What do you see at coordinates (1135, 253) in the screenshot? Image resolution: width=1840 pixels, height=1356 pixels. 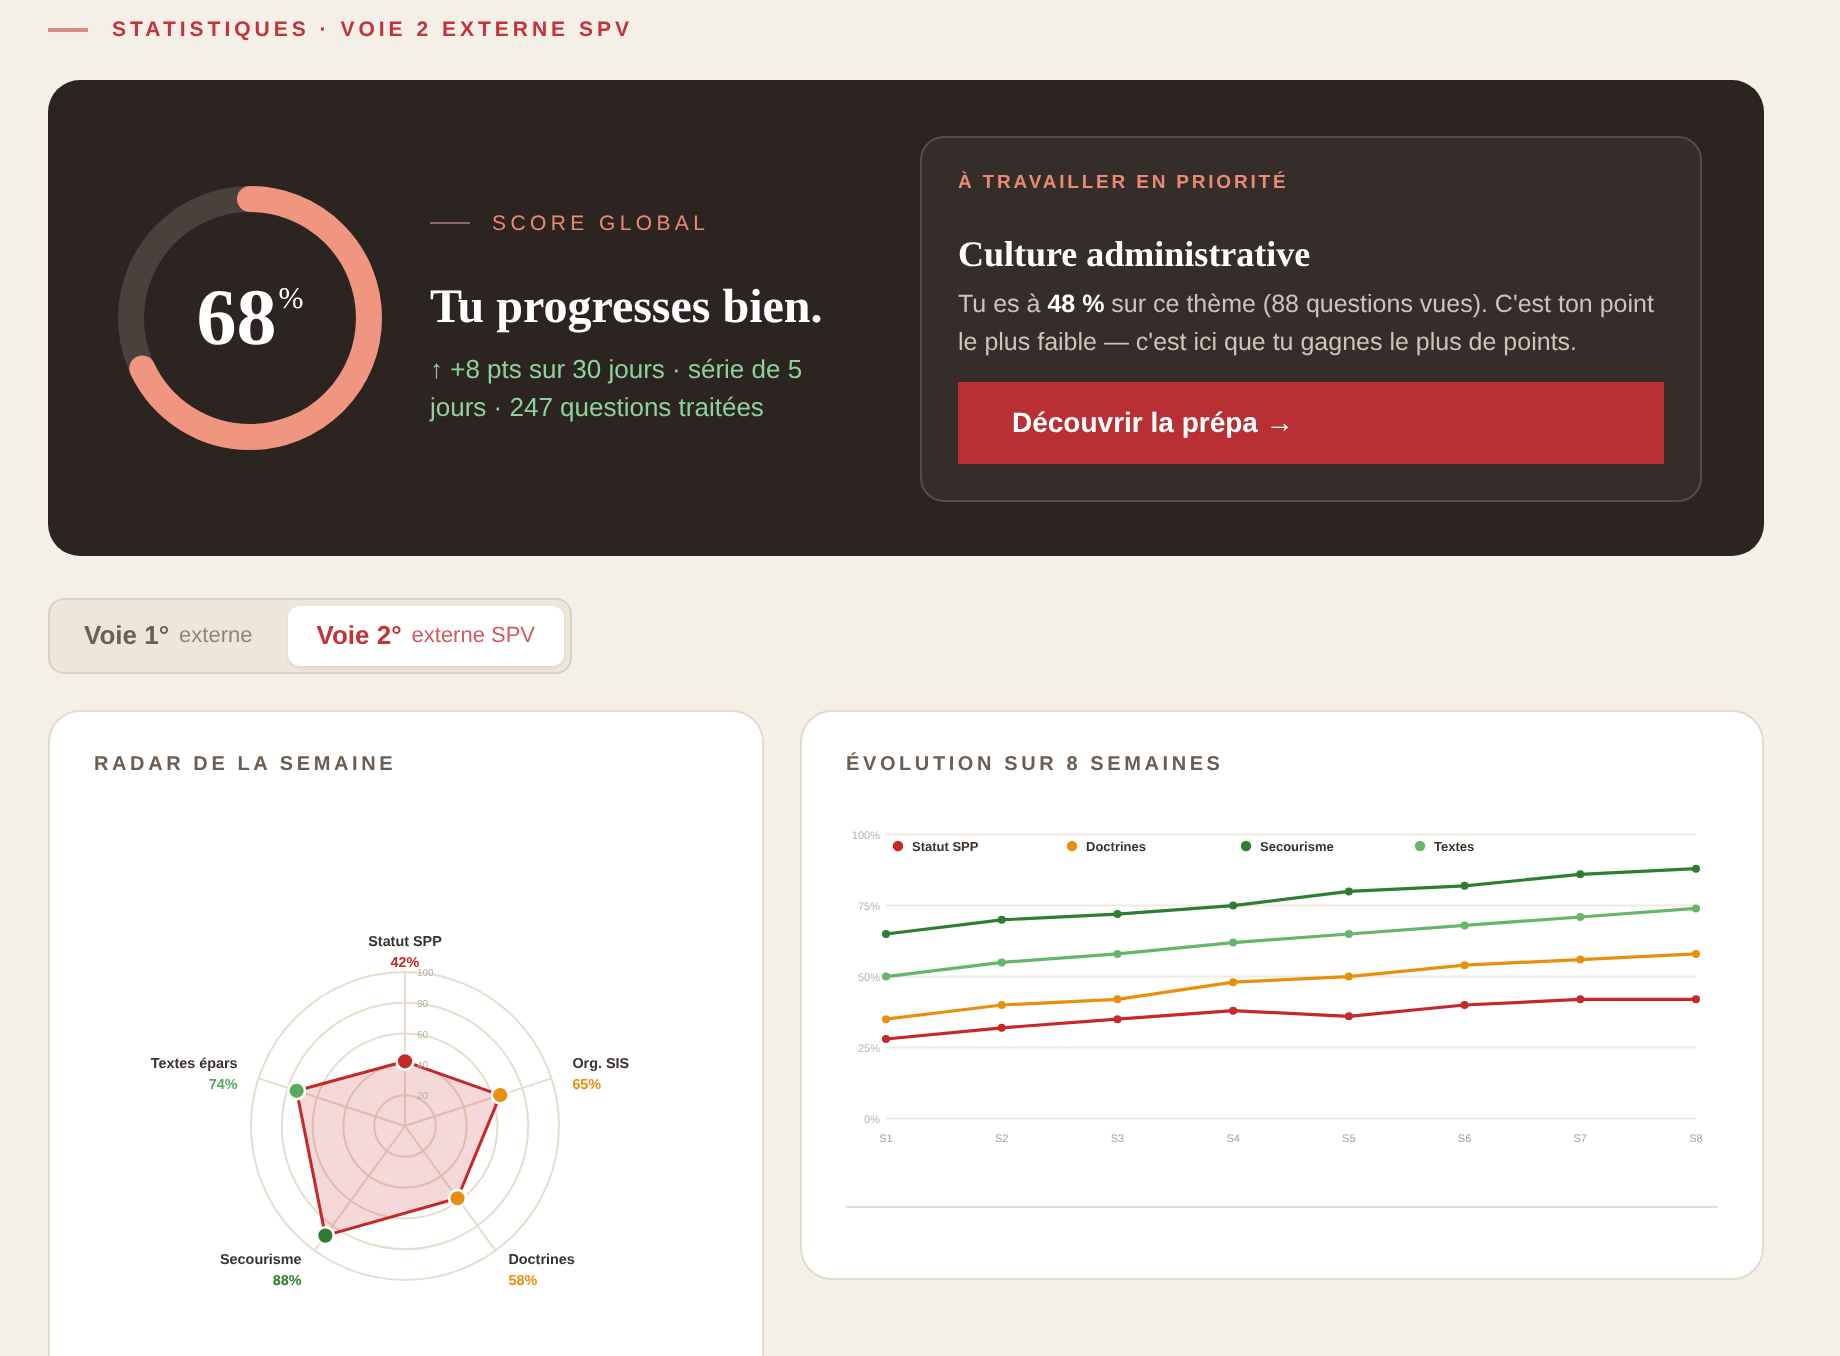 I see `priority-title: Culture administrative` at bounding box center [1135, 253].